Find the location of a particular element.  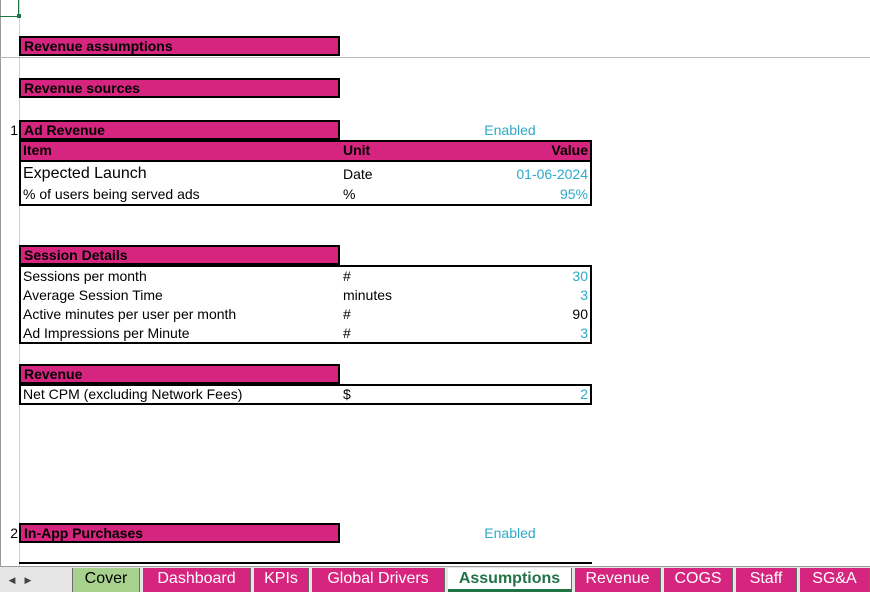

row-value: 2 is located at coordinates (584, 394).